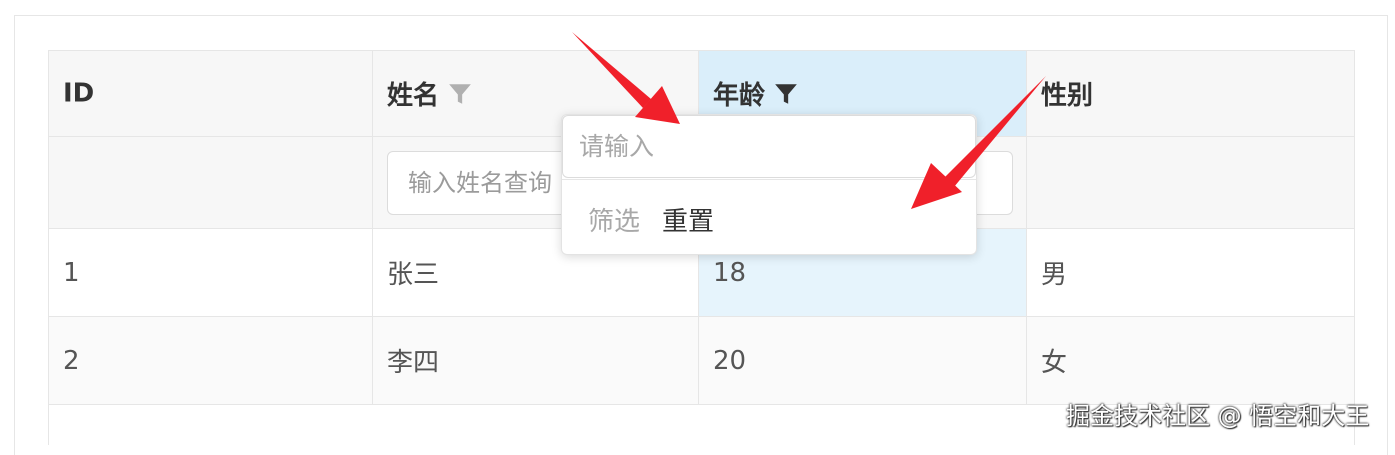  Describe the element at coordinates (1190, 93) in the screenshot. I see `column-header-gender: 性别` at that location.